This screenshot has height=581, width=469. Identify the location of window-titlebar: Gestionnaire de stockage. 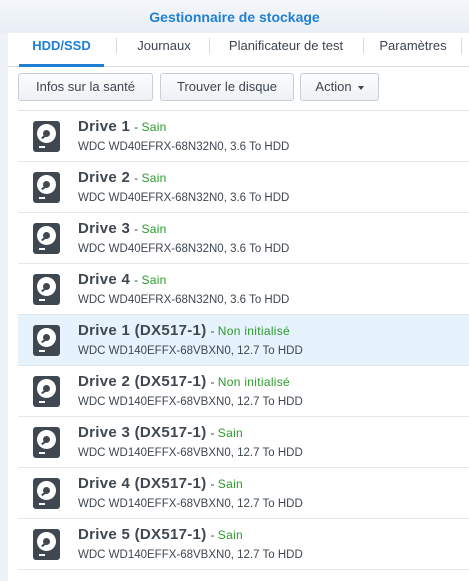
(234, 16).